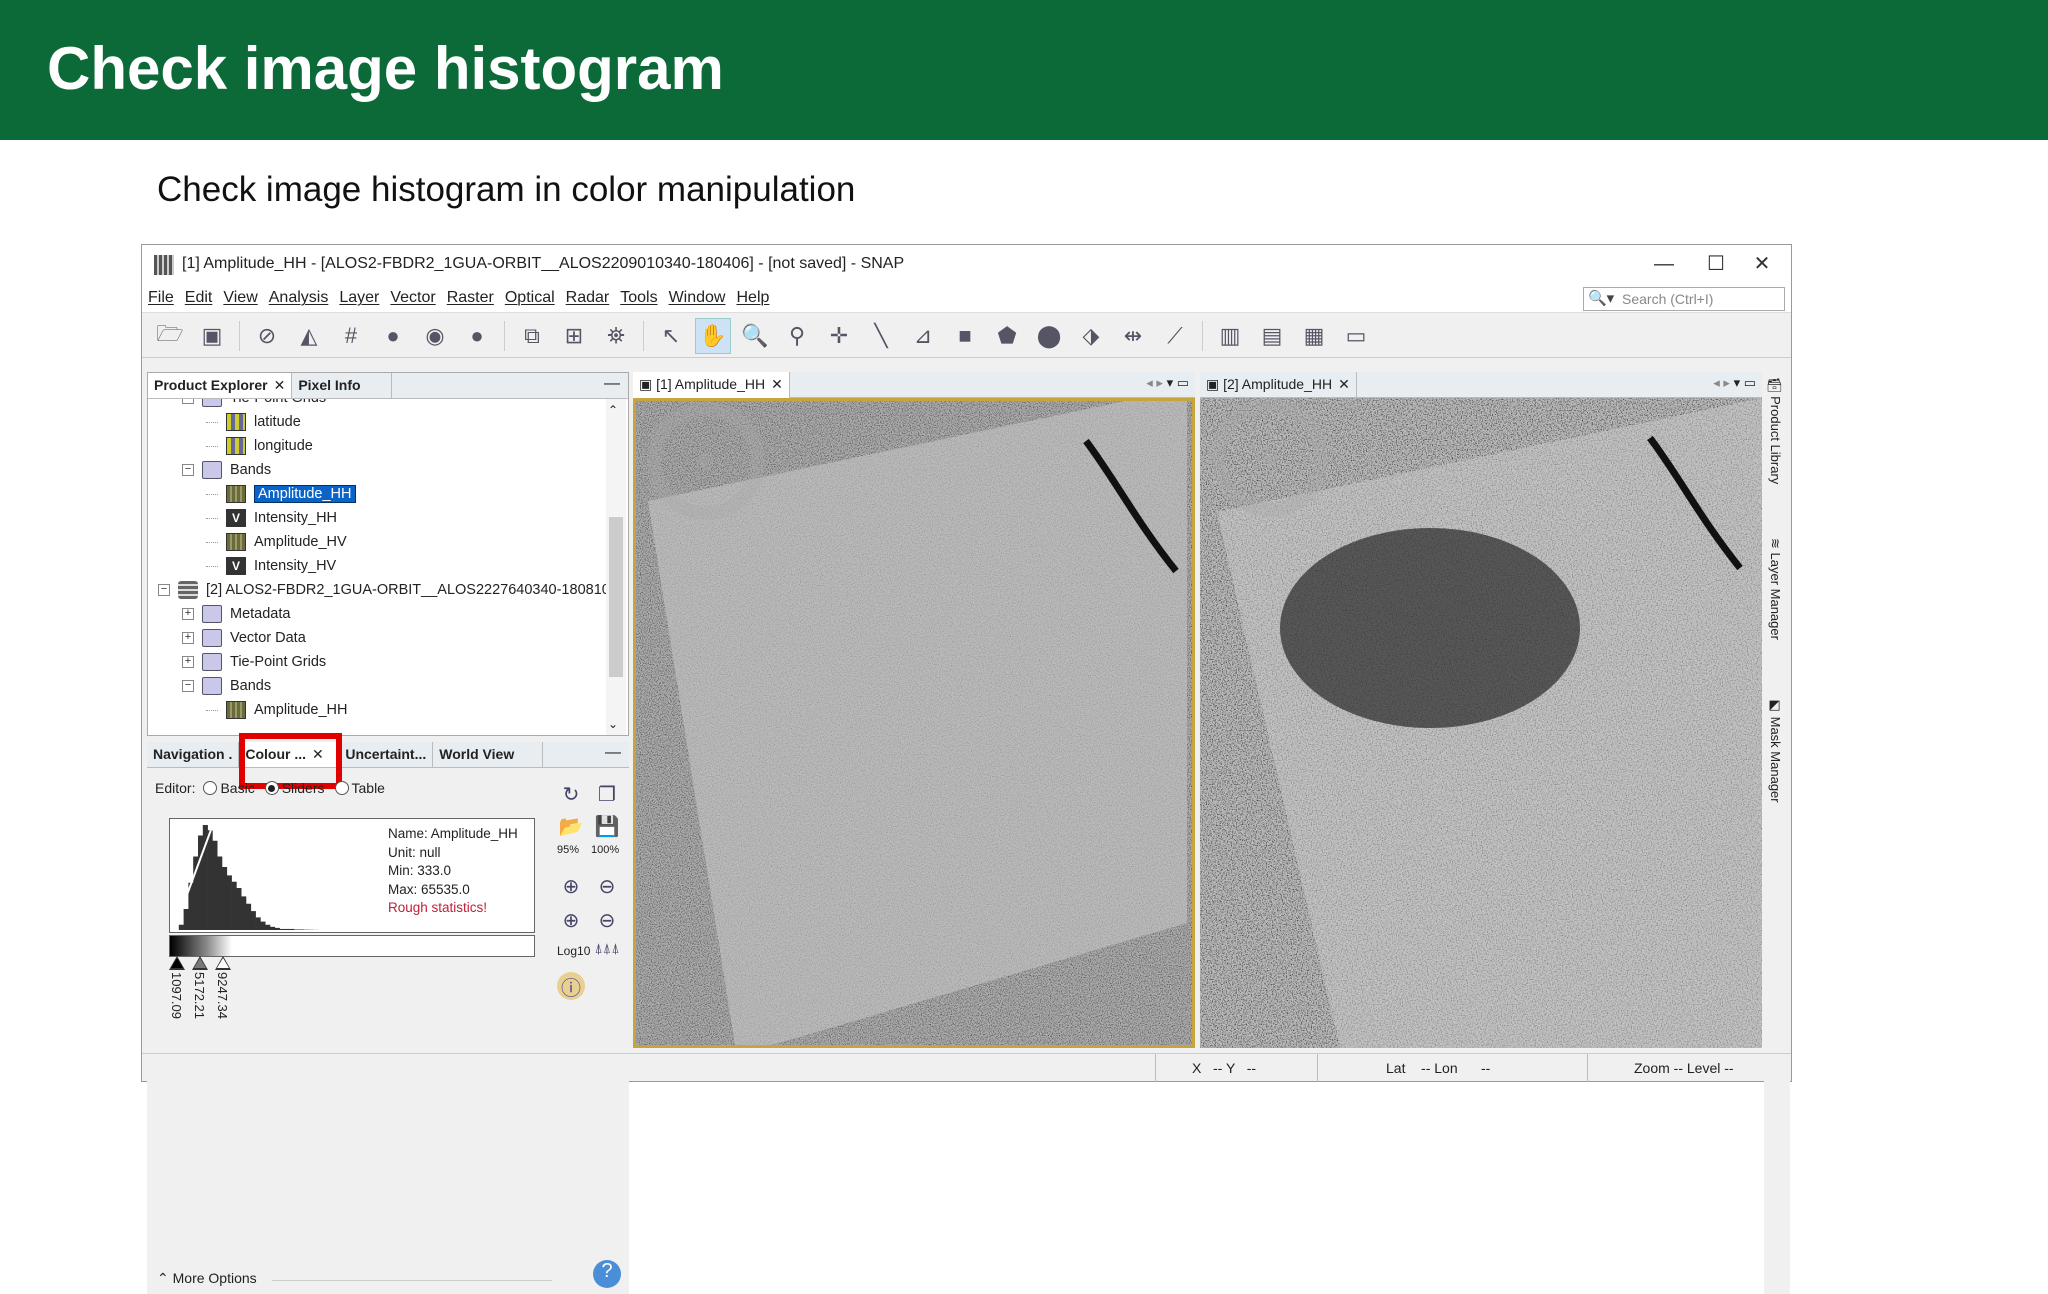 The height and width of the screenshot is (1294, 2048). I want to click on line-drawing-tool-icon: ╲, so click(881, 336).